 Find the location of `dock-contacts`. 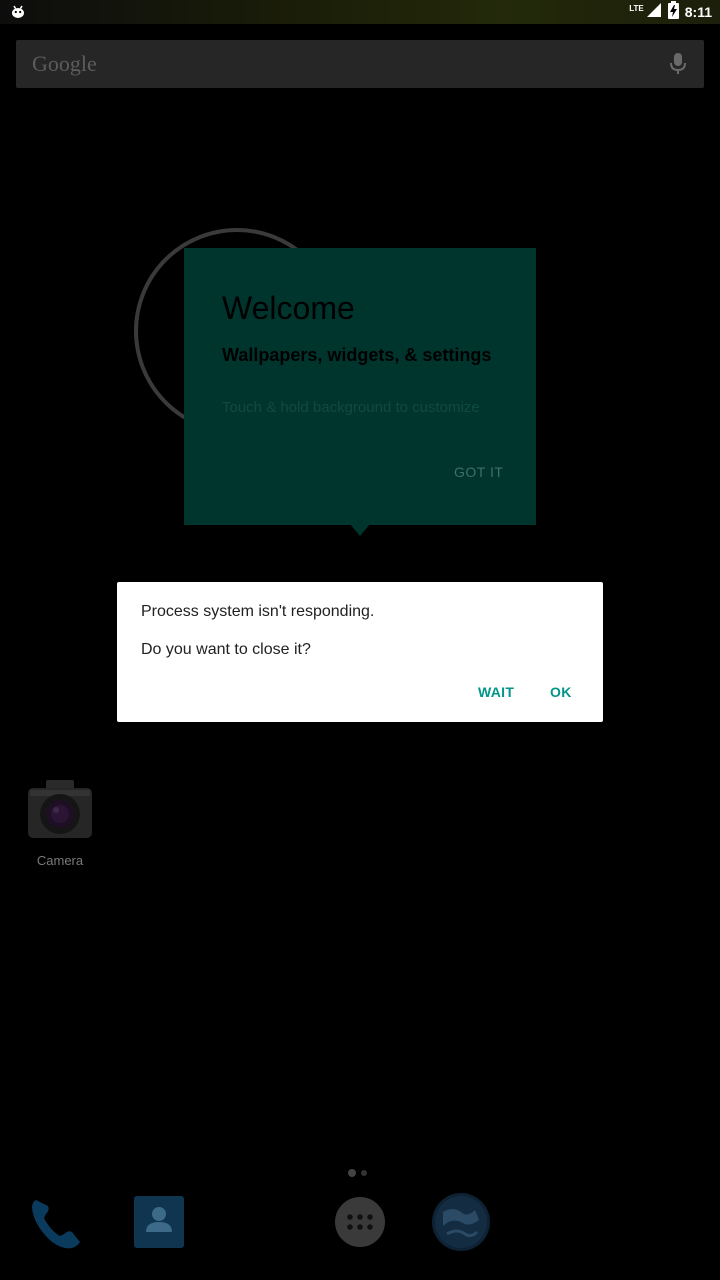

dock-contacts is located at coordinates (158, 1224).